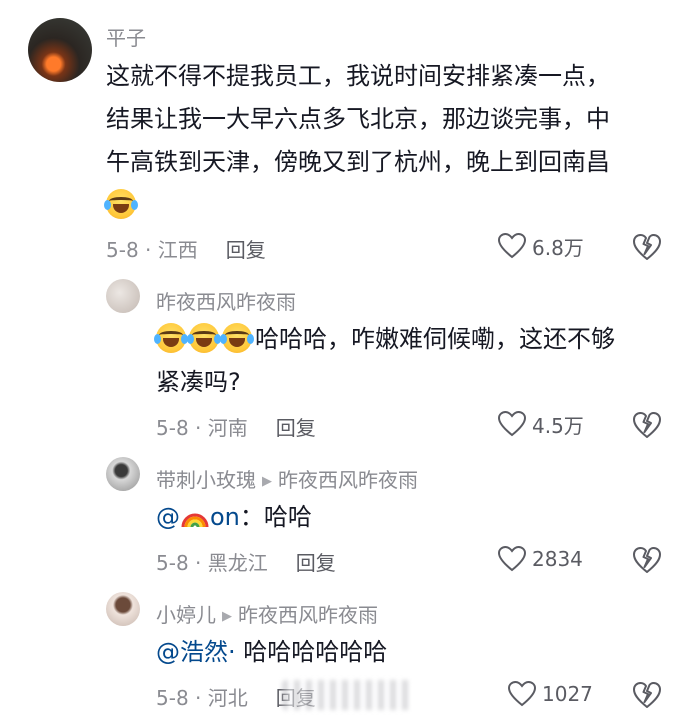  I want to click on like-button: 4.5万, so click(541, 424).